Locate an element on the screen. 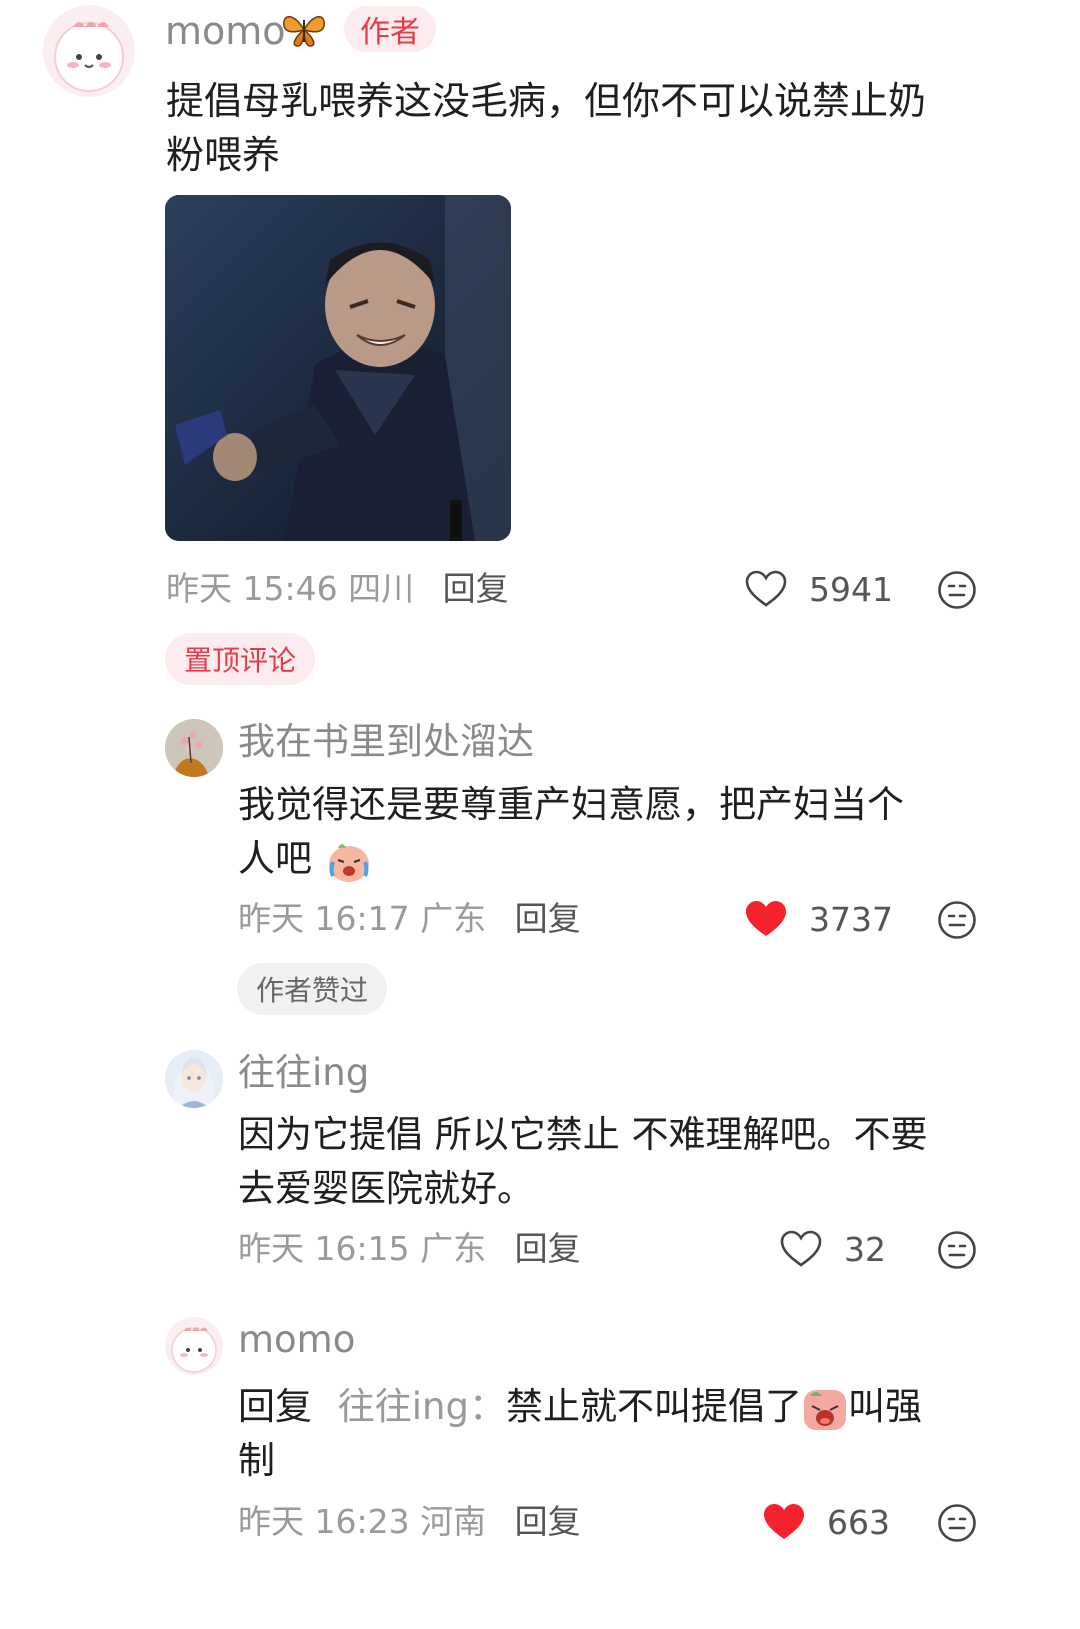  like-count: 663 is located at coordinates (858, 1522).